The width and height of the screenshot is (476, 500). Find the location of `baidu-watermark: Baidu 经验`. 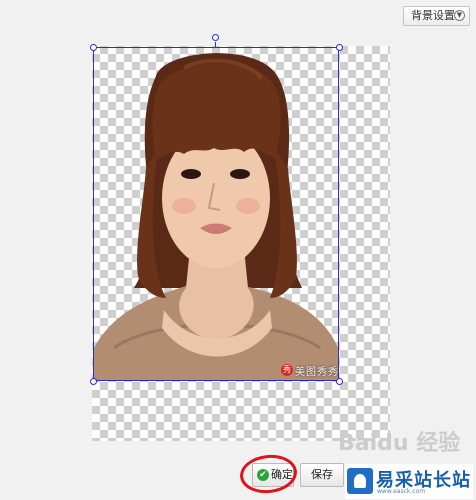

baidu-watermark: Baidu 经验 is located at coordinates (399, 443).